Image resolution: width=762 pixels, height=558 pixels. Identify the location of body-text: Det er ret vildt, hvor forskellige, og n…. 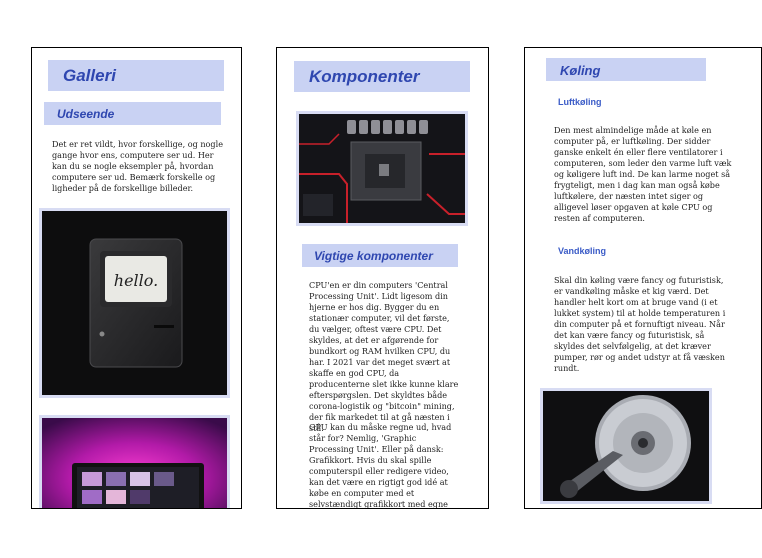
(137, 166).